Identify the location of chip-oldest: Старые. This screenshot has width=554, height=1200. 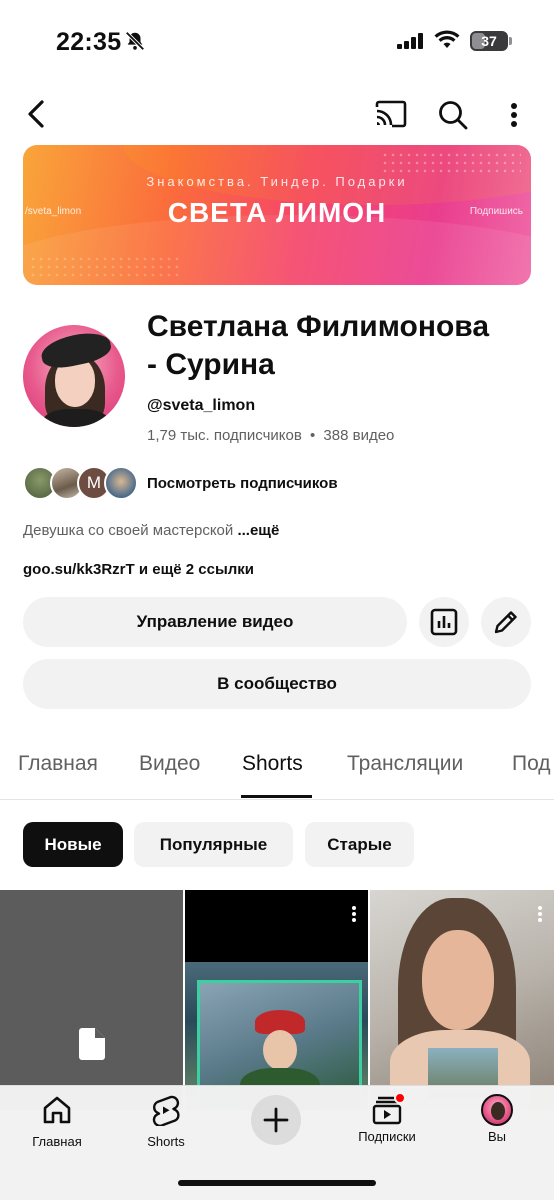
(359, 844).